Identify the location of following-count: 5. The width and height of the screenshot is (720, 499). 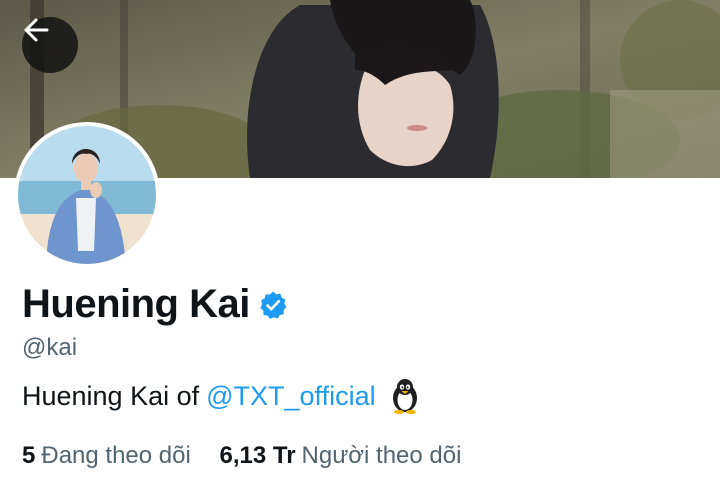
(29, 455).